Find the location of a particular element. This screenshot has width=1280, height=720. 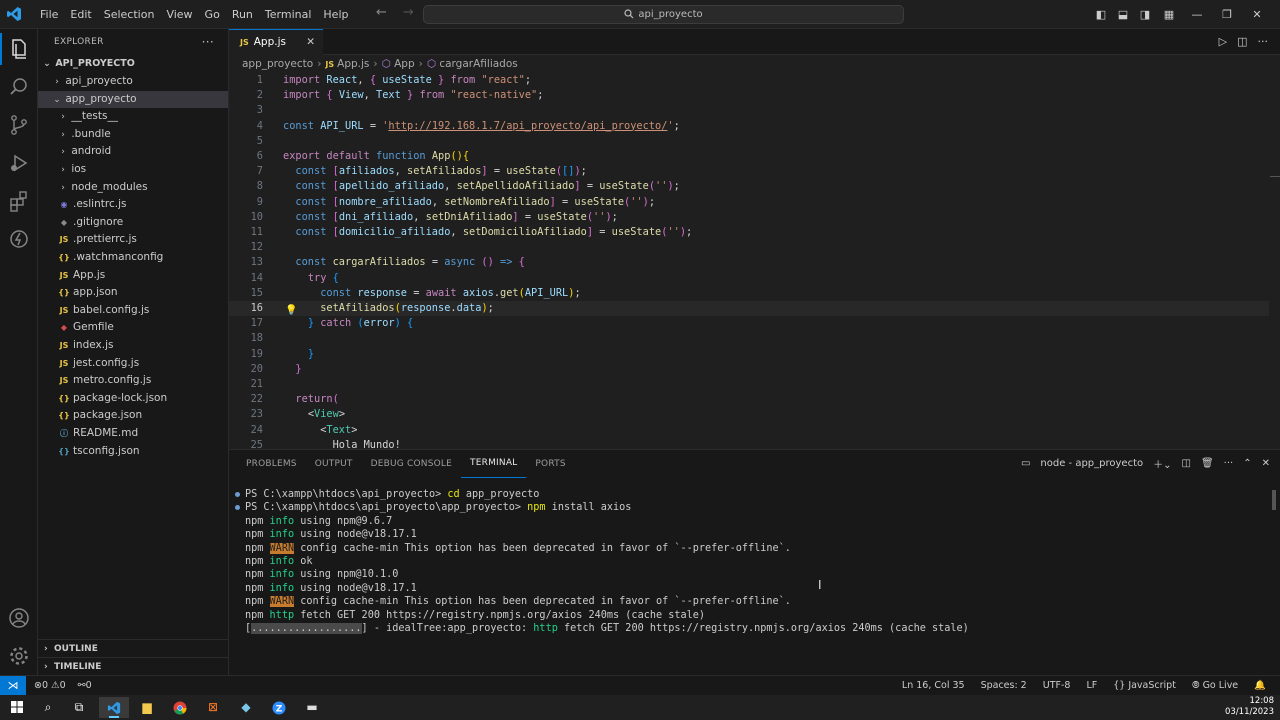

file-item: {} .watchmanconfig is located at coordinates (133, 258).